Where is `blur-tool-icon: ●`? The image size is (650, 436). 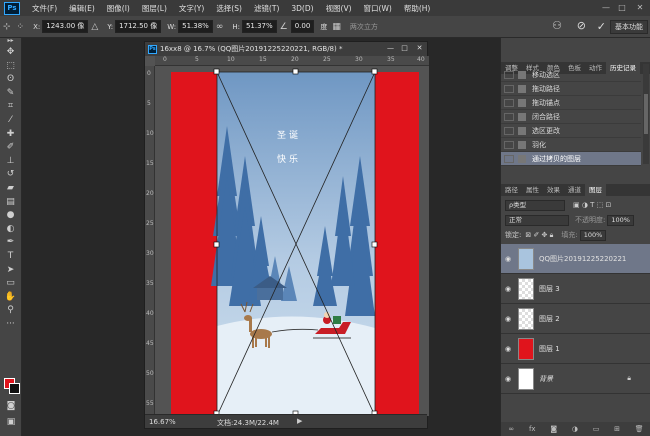
blur-tool-icon: ● is located at coordinates (10, 216).